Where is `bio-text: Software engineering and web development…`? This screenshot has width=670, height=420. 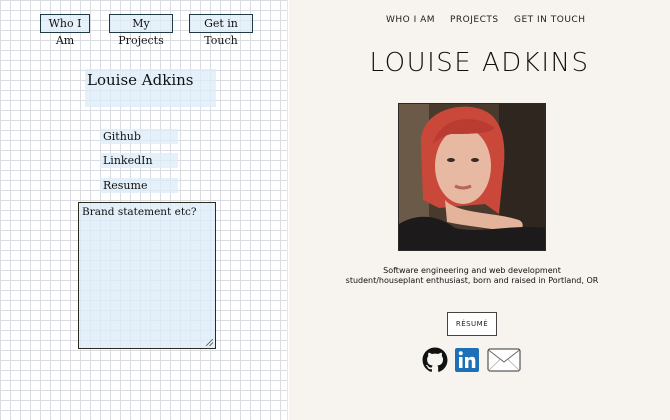 bio-text: Software engineering and web development… is located at coordinates (472, 275).